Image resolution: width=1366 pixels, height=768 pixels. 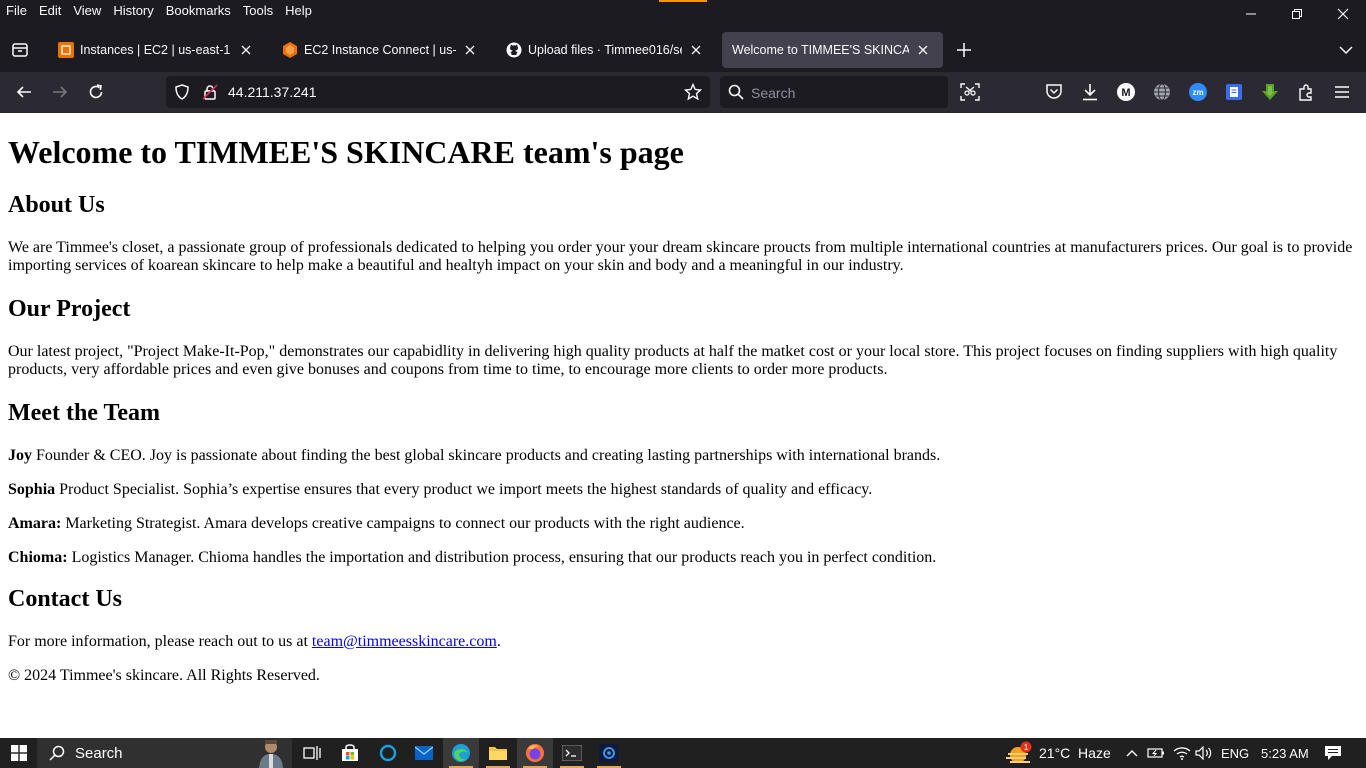 I want to click on screenshot-icon, so click(x=970, y=92).